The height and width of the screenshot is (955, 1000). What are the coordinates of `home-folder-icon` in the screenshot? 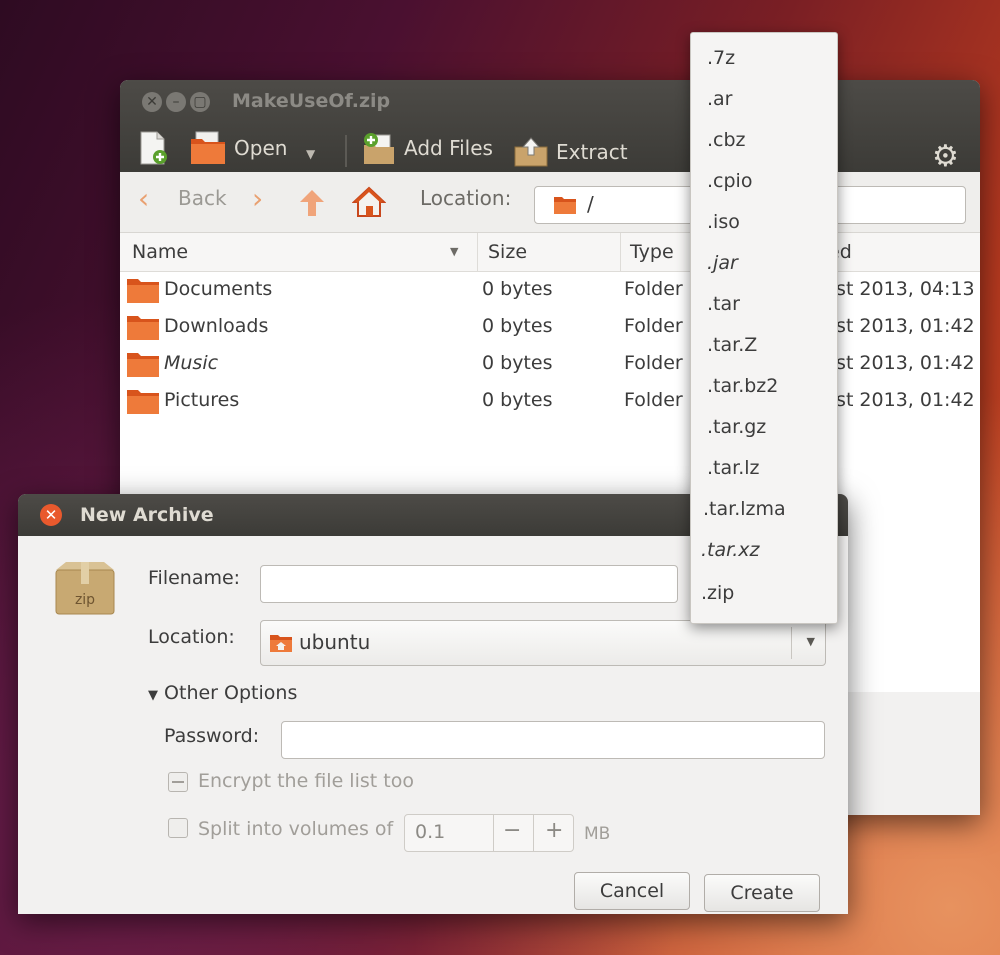 It's located at (281, 643).